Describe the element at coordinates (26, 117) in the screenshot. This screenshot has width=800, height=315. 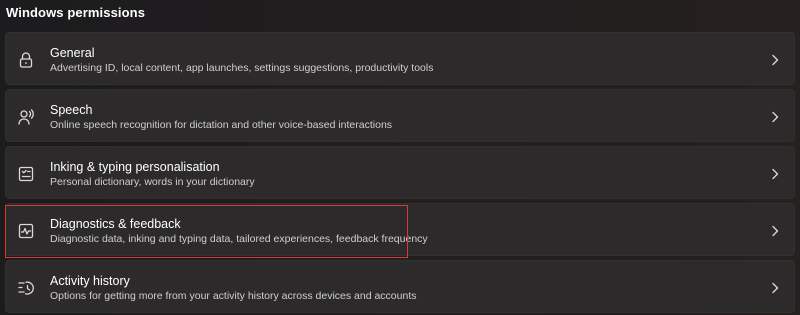
I see `speech-icon` at that location.